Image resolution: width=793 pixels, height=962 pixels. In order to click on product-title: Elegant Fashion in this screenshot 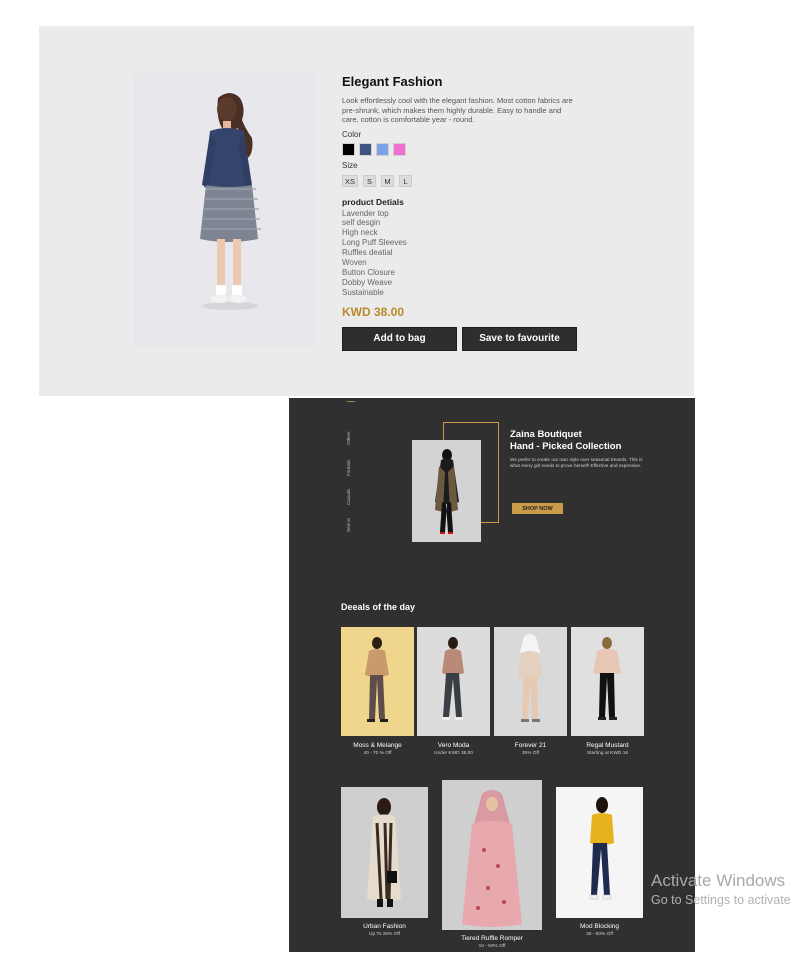, I will do `click(392, 81)`.